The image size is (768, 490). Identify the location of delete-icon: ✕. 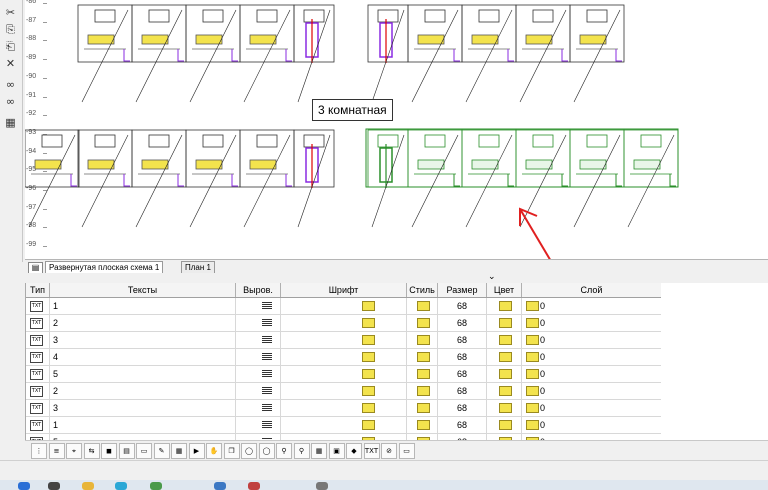
(10, 63).